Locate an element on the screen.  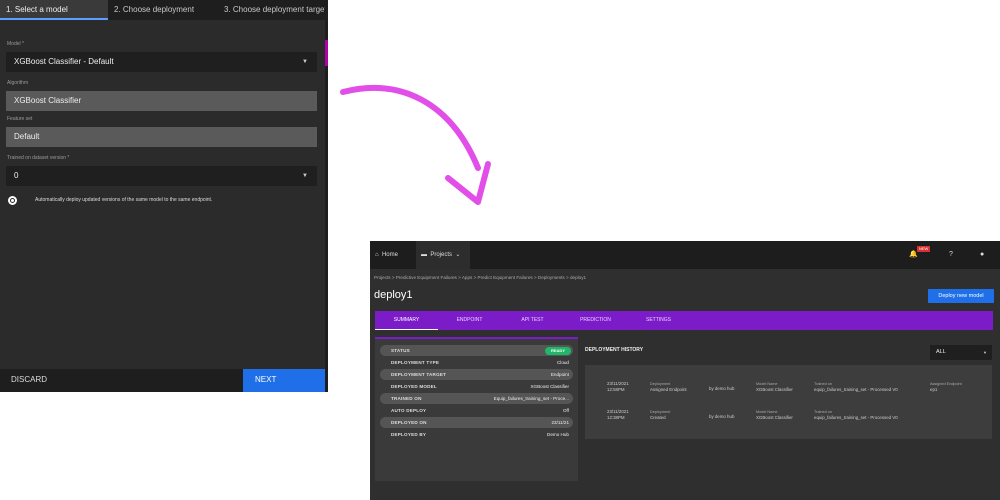
history-event: Deployment Assigned Endpoint is located at coordinates (668, 387).